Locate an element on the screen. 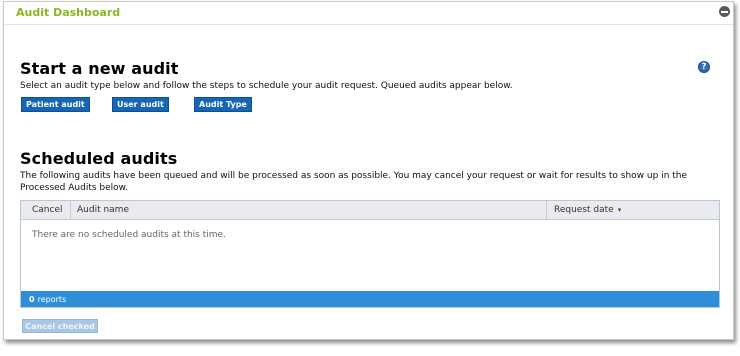 This screenshot has height=356, width=740. scheduled-audits-heading: Scheduled audits is located at coordinates (99, 158).